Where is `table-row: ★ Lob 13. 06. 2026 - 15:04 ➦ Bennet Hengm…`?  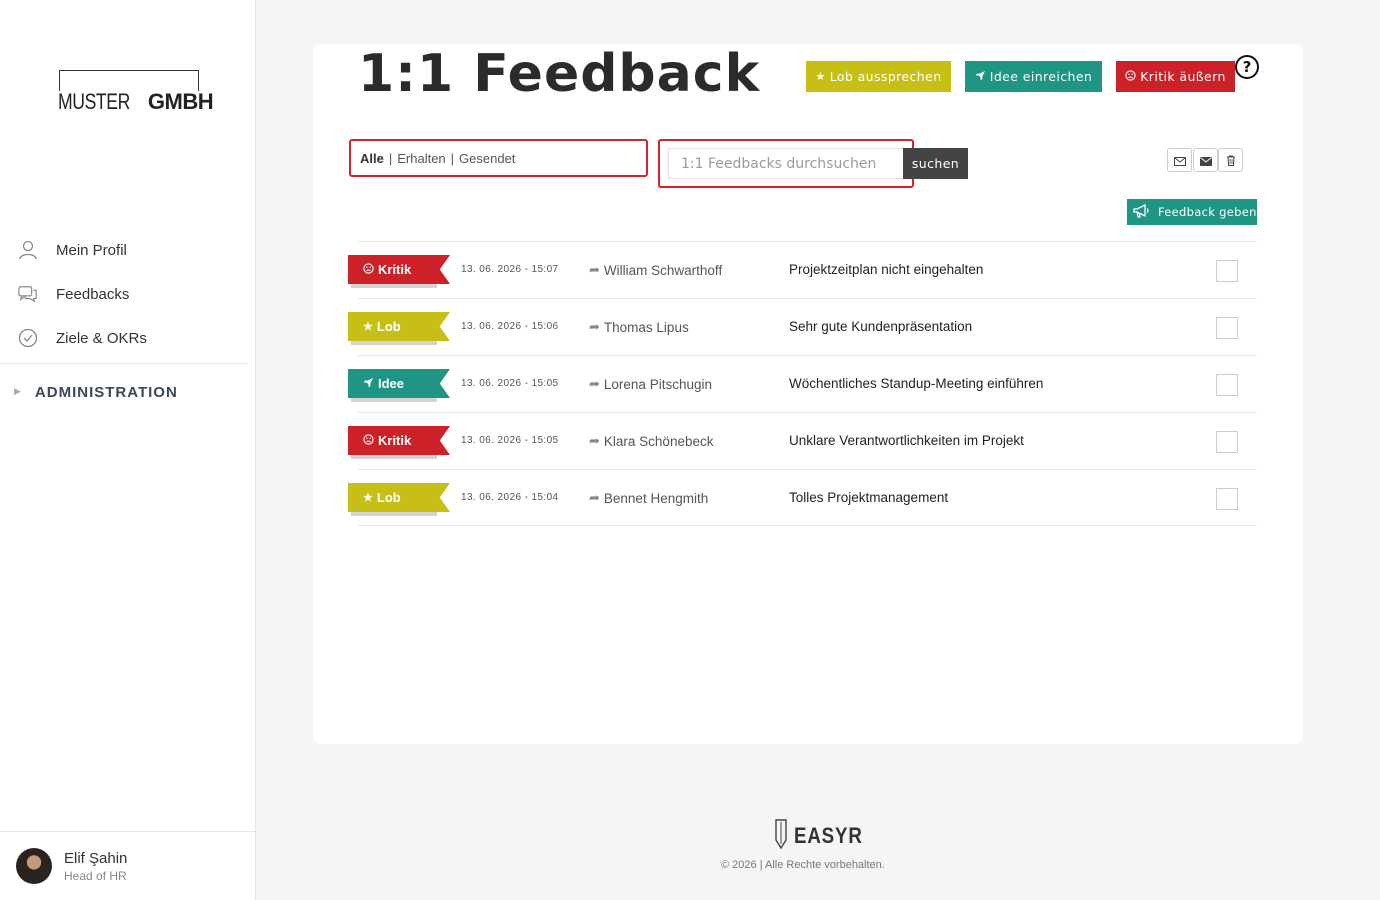 table-row: ★ Lob 13. 06. 2026 - 15:04 ➦ Bennet Hengm… is located at coordinates (802, 497).